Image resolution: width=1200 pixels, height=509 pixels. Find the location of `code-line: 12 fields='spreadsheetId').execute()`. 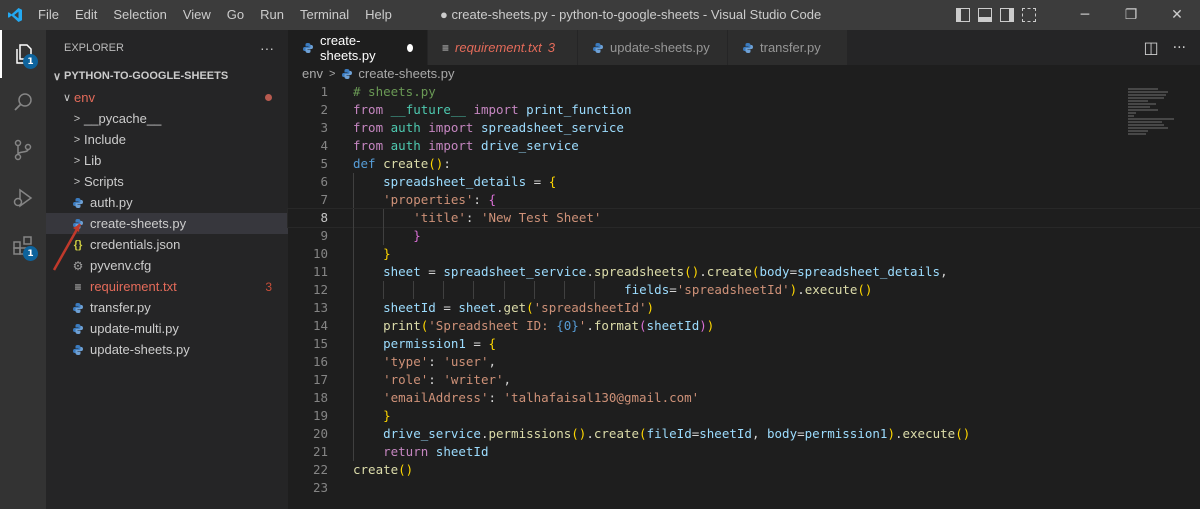

code-line: 12 fields='spreadsheetId').execute() is located at coordinates (744, 290).